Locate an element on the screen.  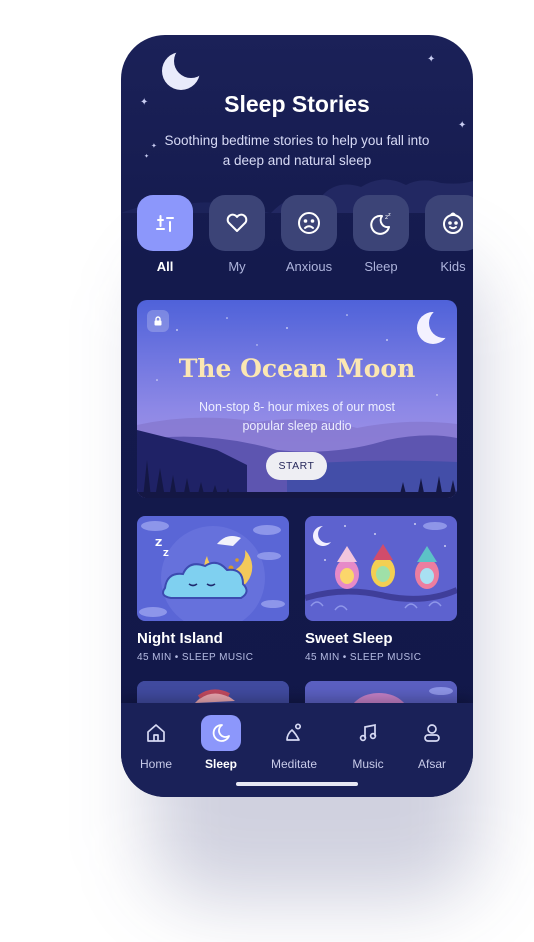
featured-title: The Ocean Moon is located at coordinates (297, 368).